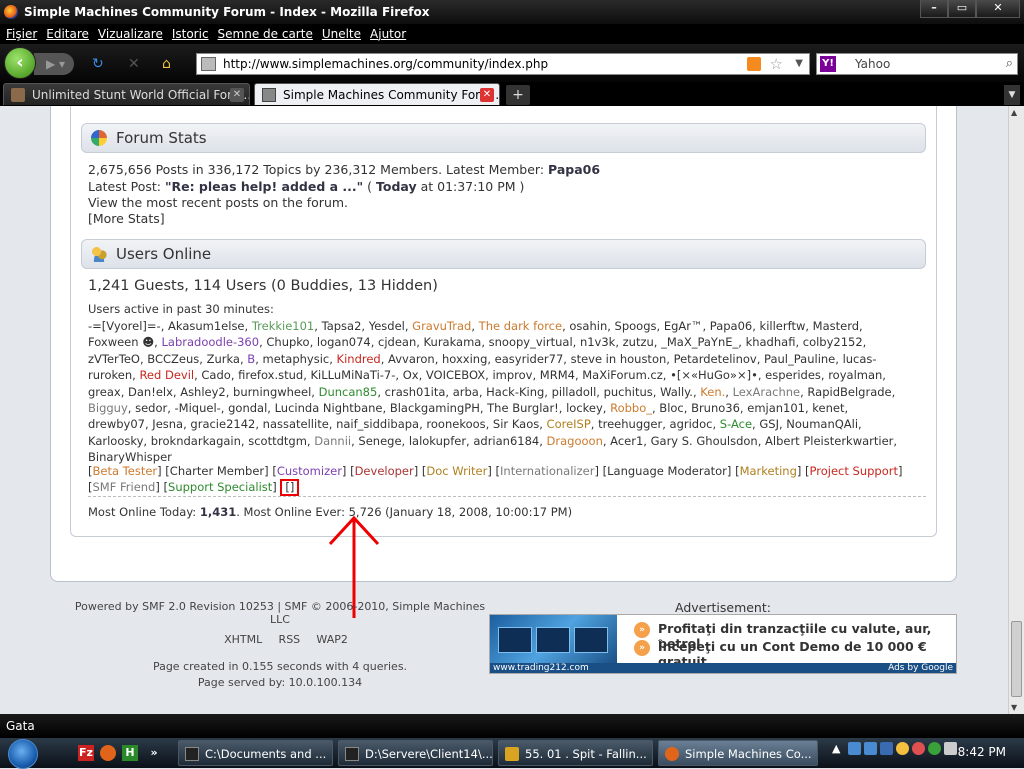 This screenshot has width=1024, height=769. What do you see at coordinates (126, 218) in the screenshot?
I see `more-stats-link: [More Stats]` at bounding box center [126, 218].